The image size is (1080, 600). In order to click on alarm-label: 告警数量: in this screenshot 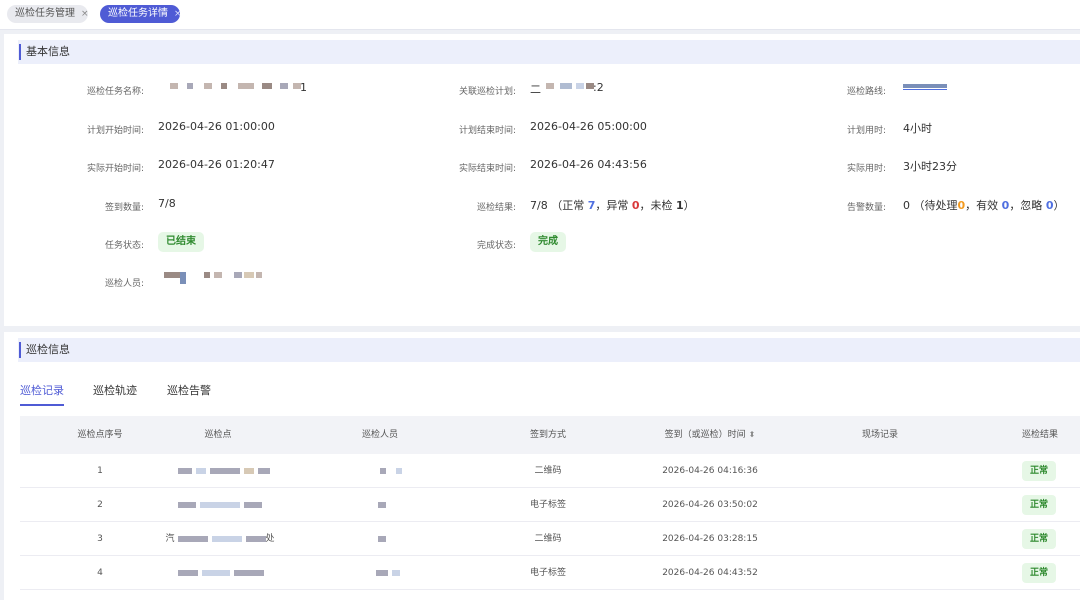, I will do `click(866, 208)`.